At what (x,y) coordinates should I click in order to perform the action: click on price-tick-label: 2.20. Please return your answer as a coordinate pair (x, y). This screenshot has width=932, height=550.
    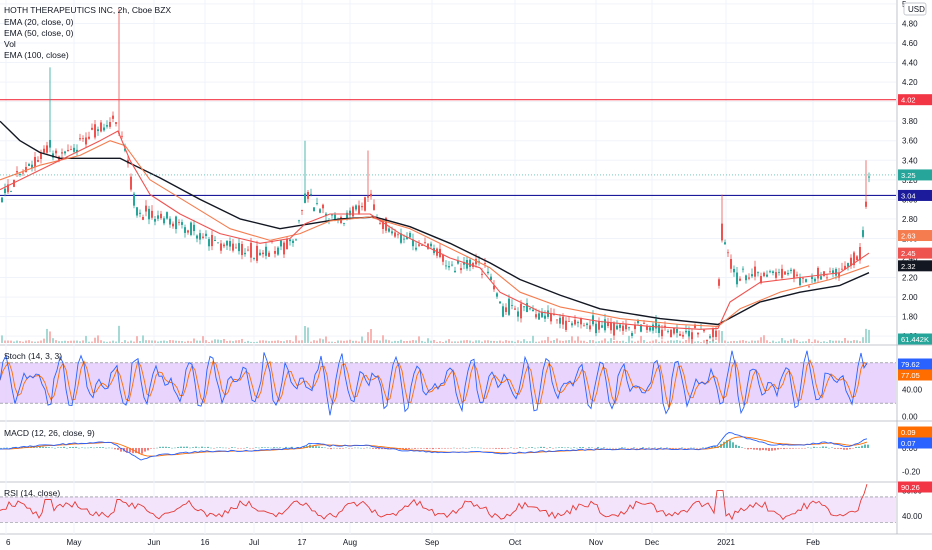
    Looking at the image, I should click on (910, 278).